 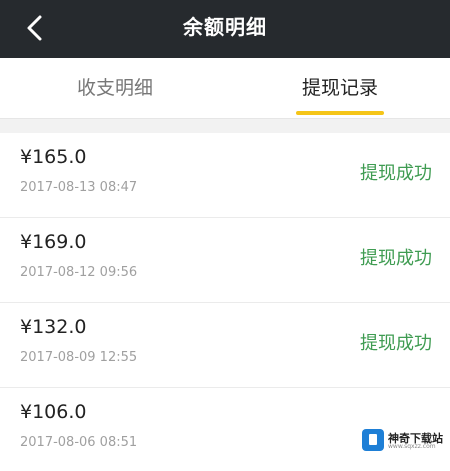 What do you see at coordinates (340, 88) in the screenshot?
I see `tab-withdraw-records: 提现记录` at bounding box center [340, 88].